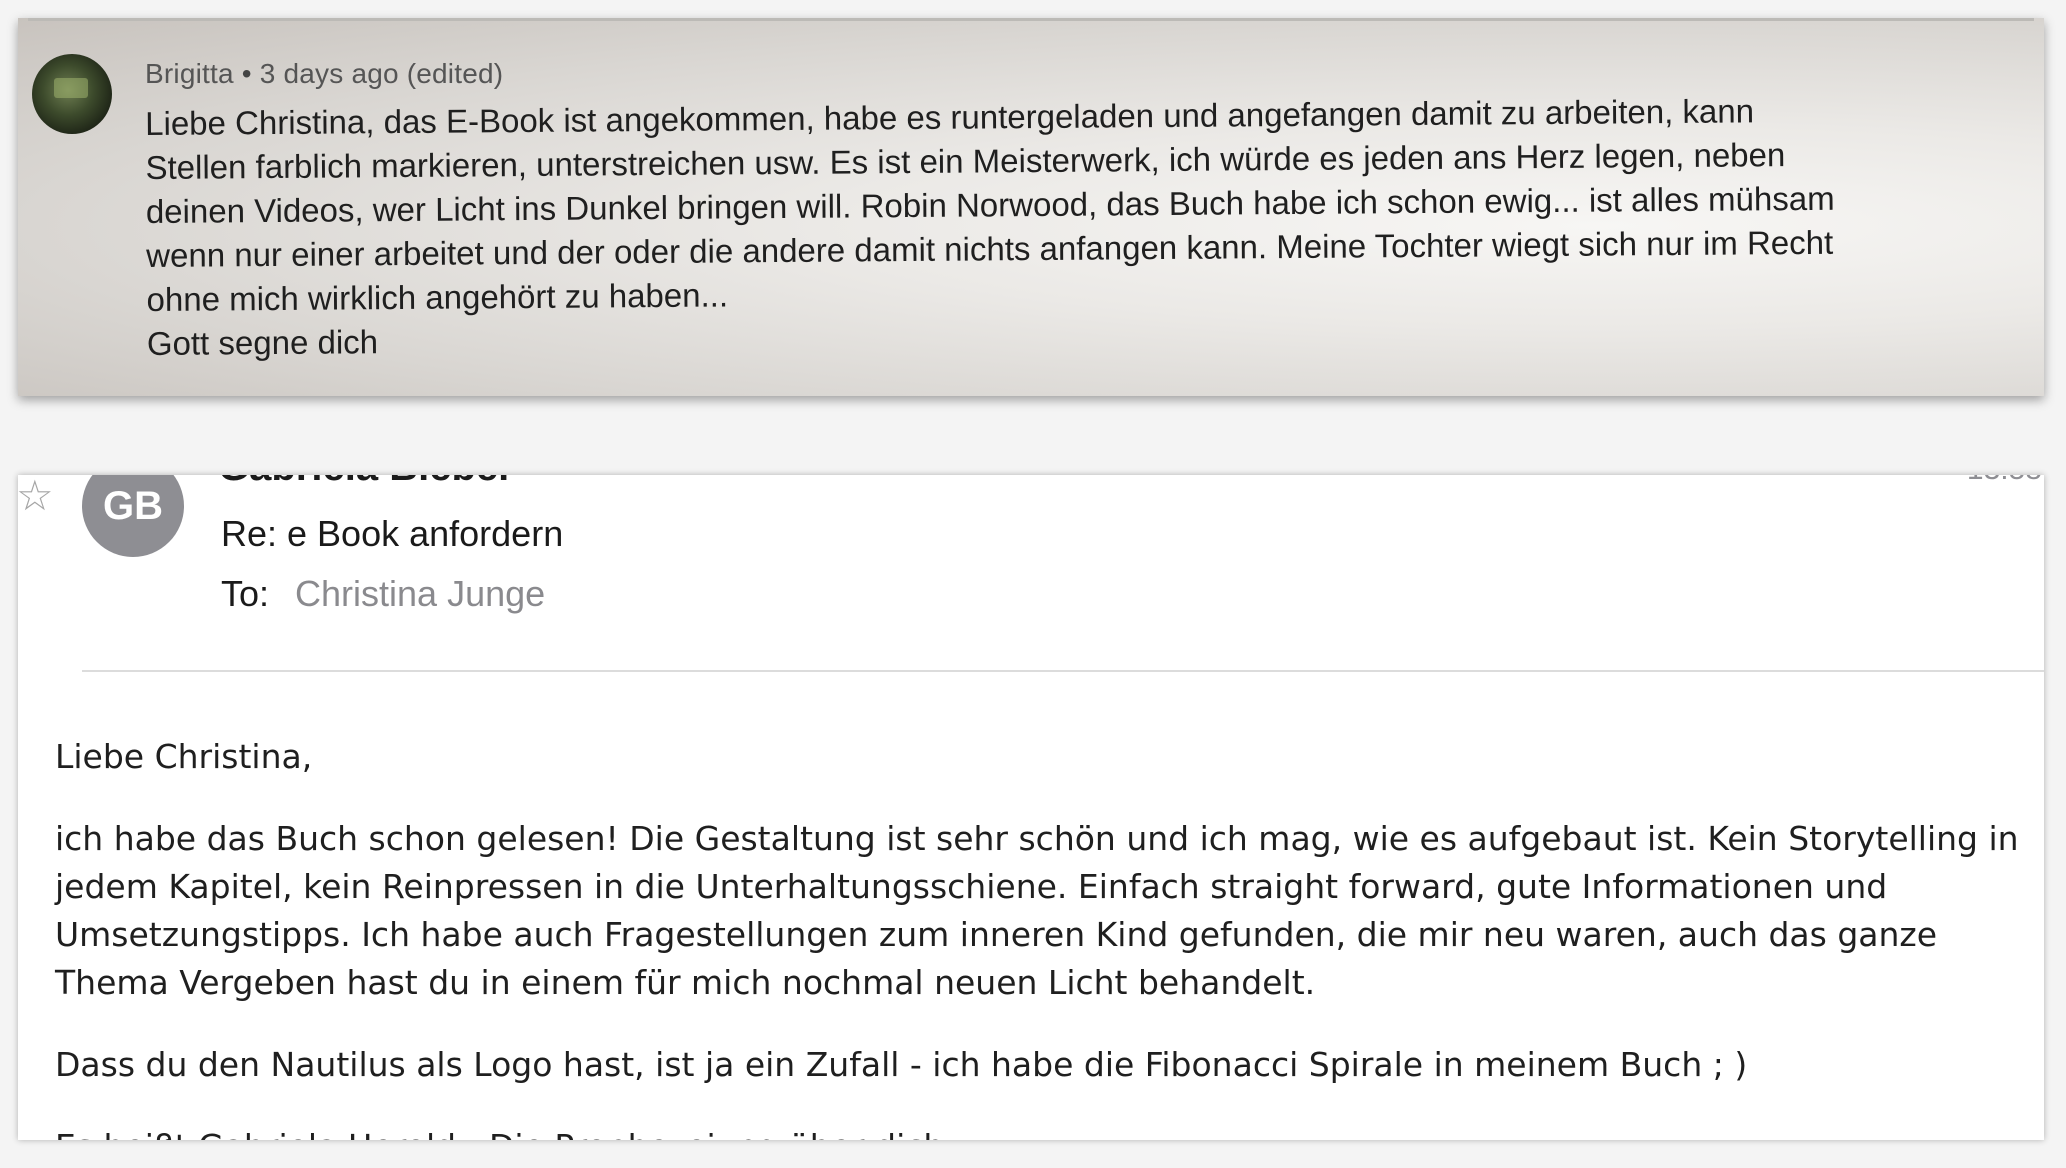  Describe the element at coordinates (72, 94) in the screenshot. I see `commenter-avatar` at that location.